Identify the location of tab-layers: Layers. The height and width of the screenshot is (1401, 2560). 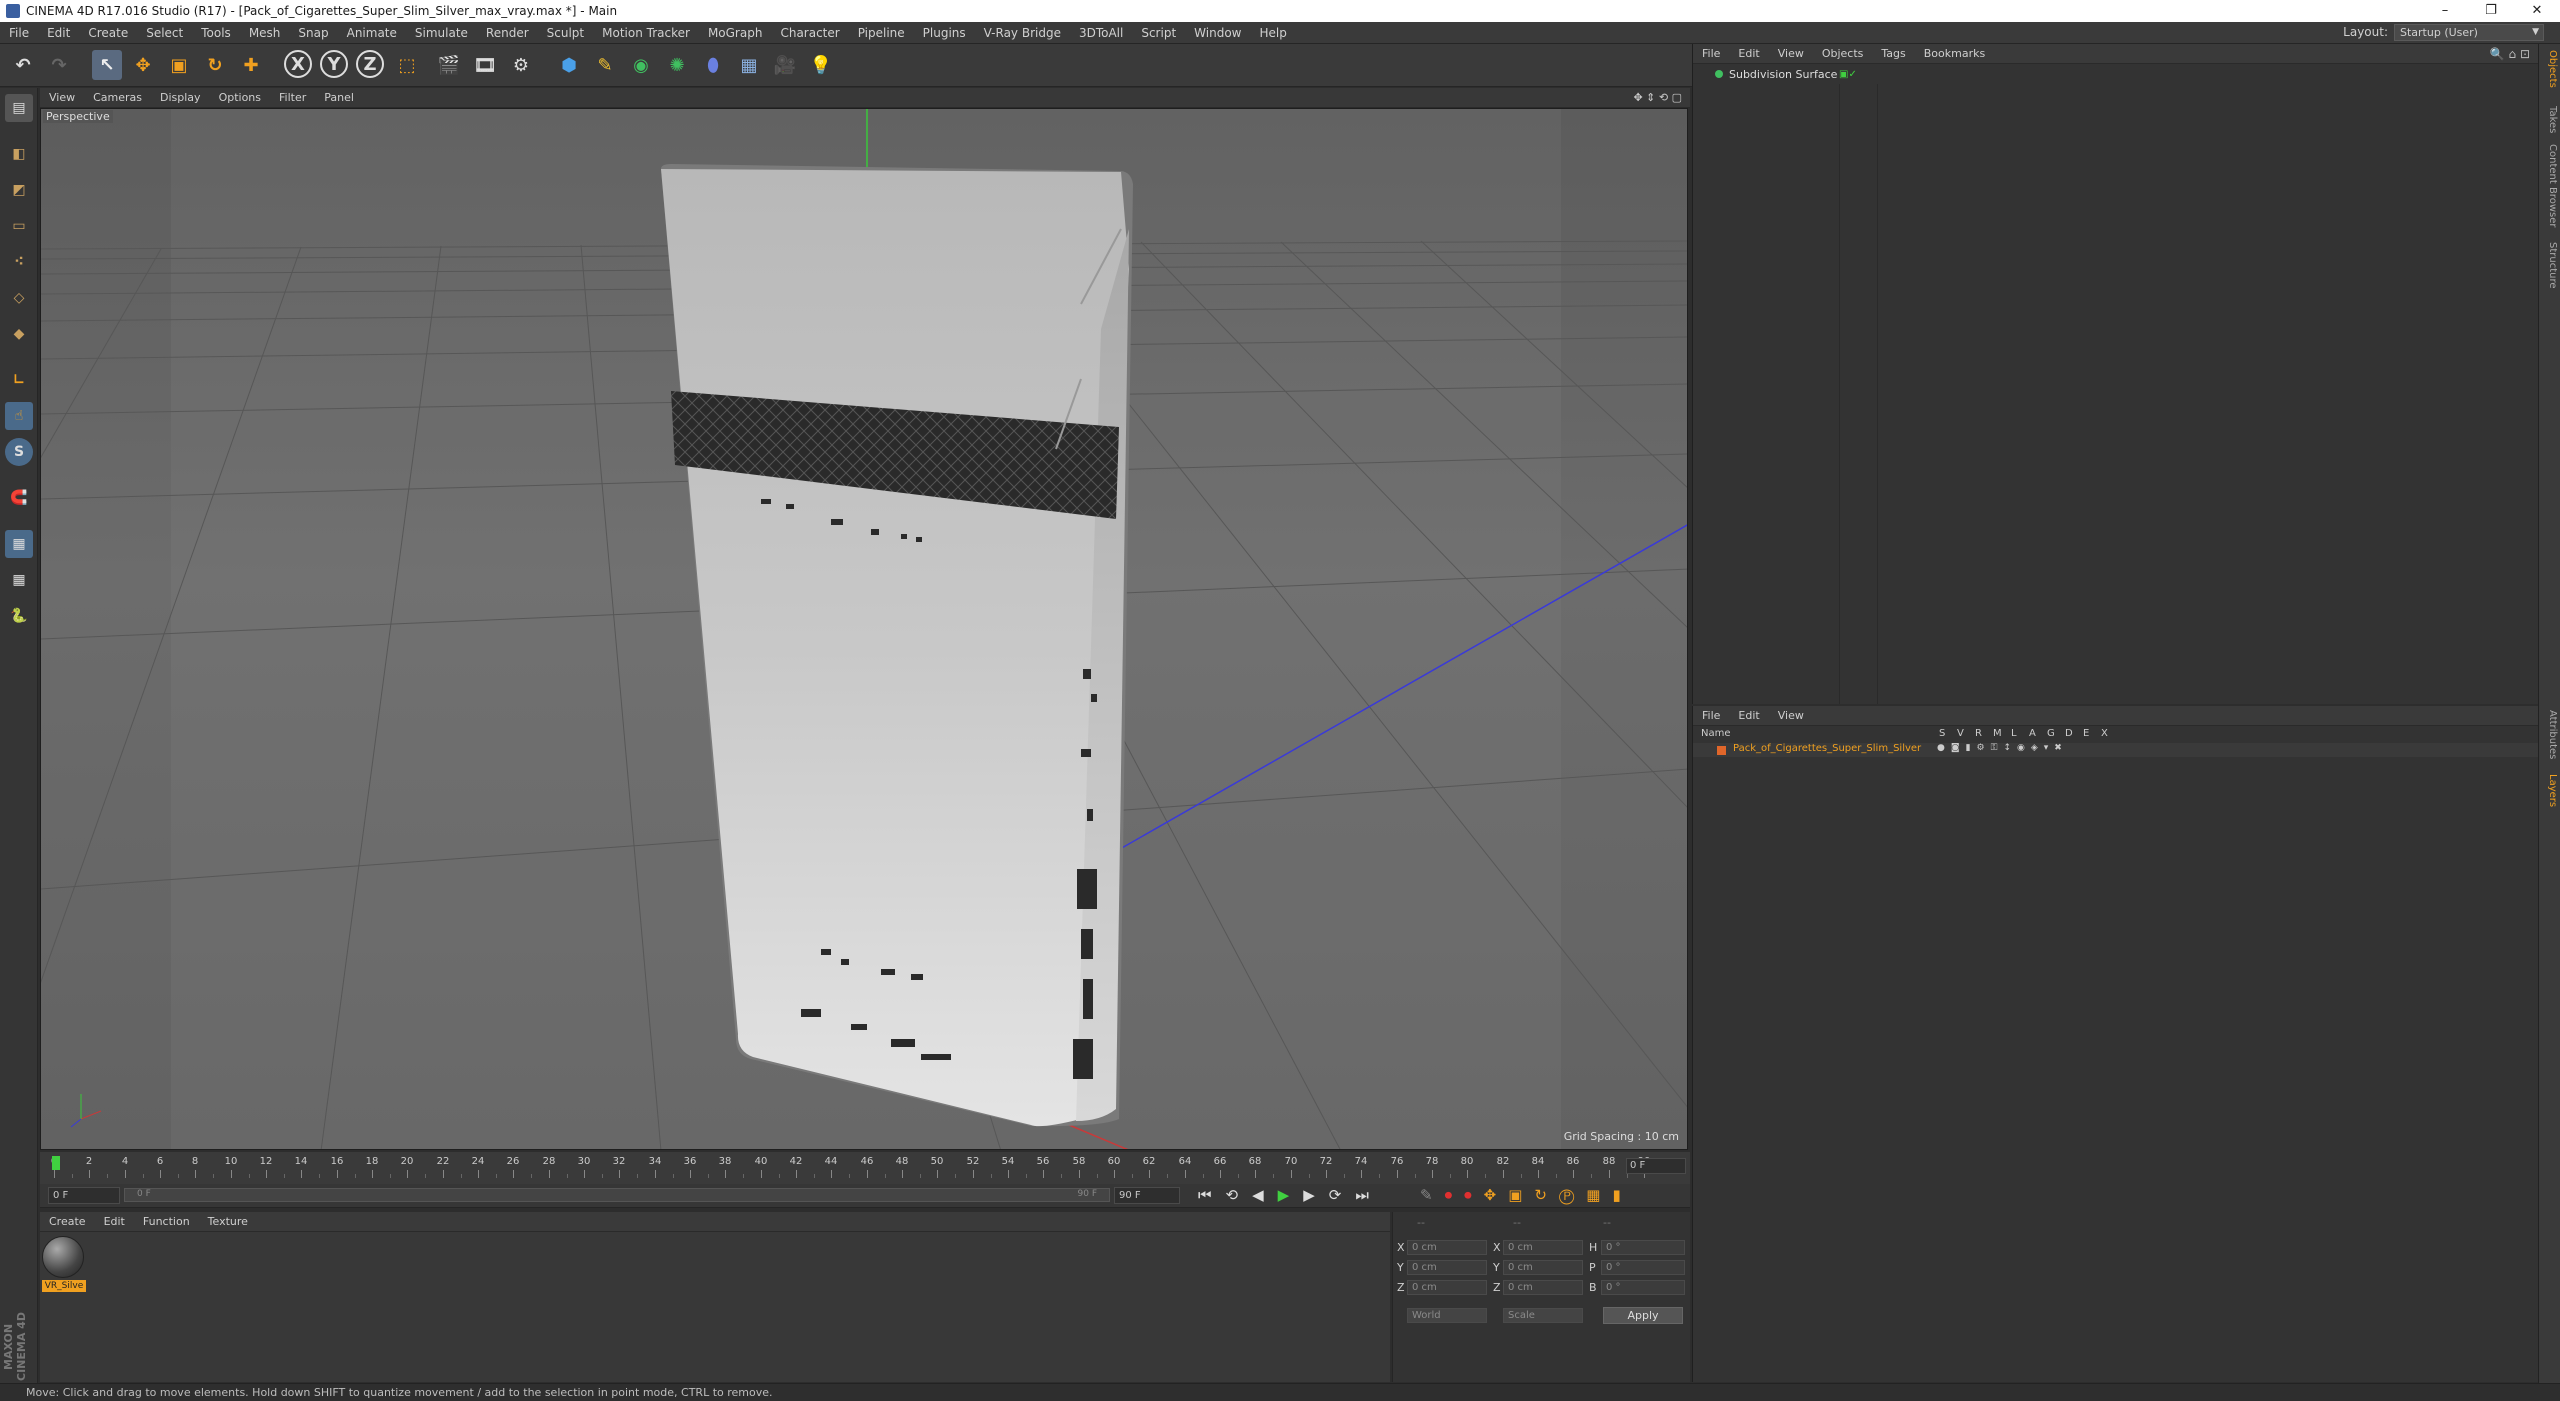
(2550, 790).